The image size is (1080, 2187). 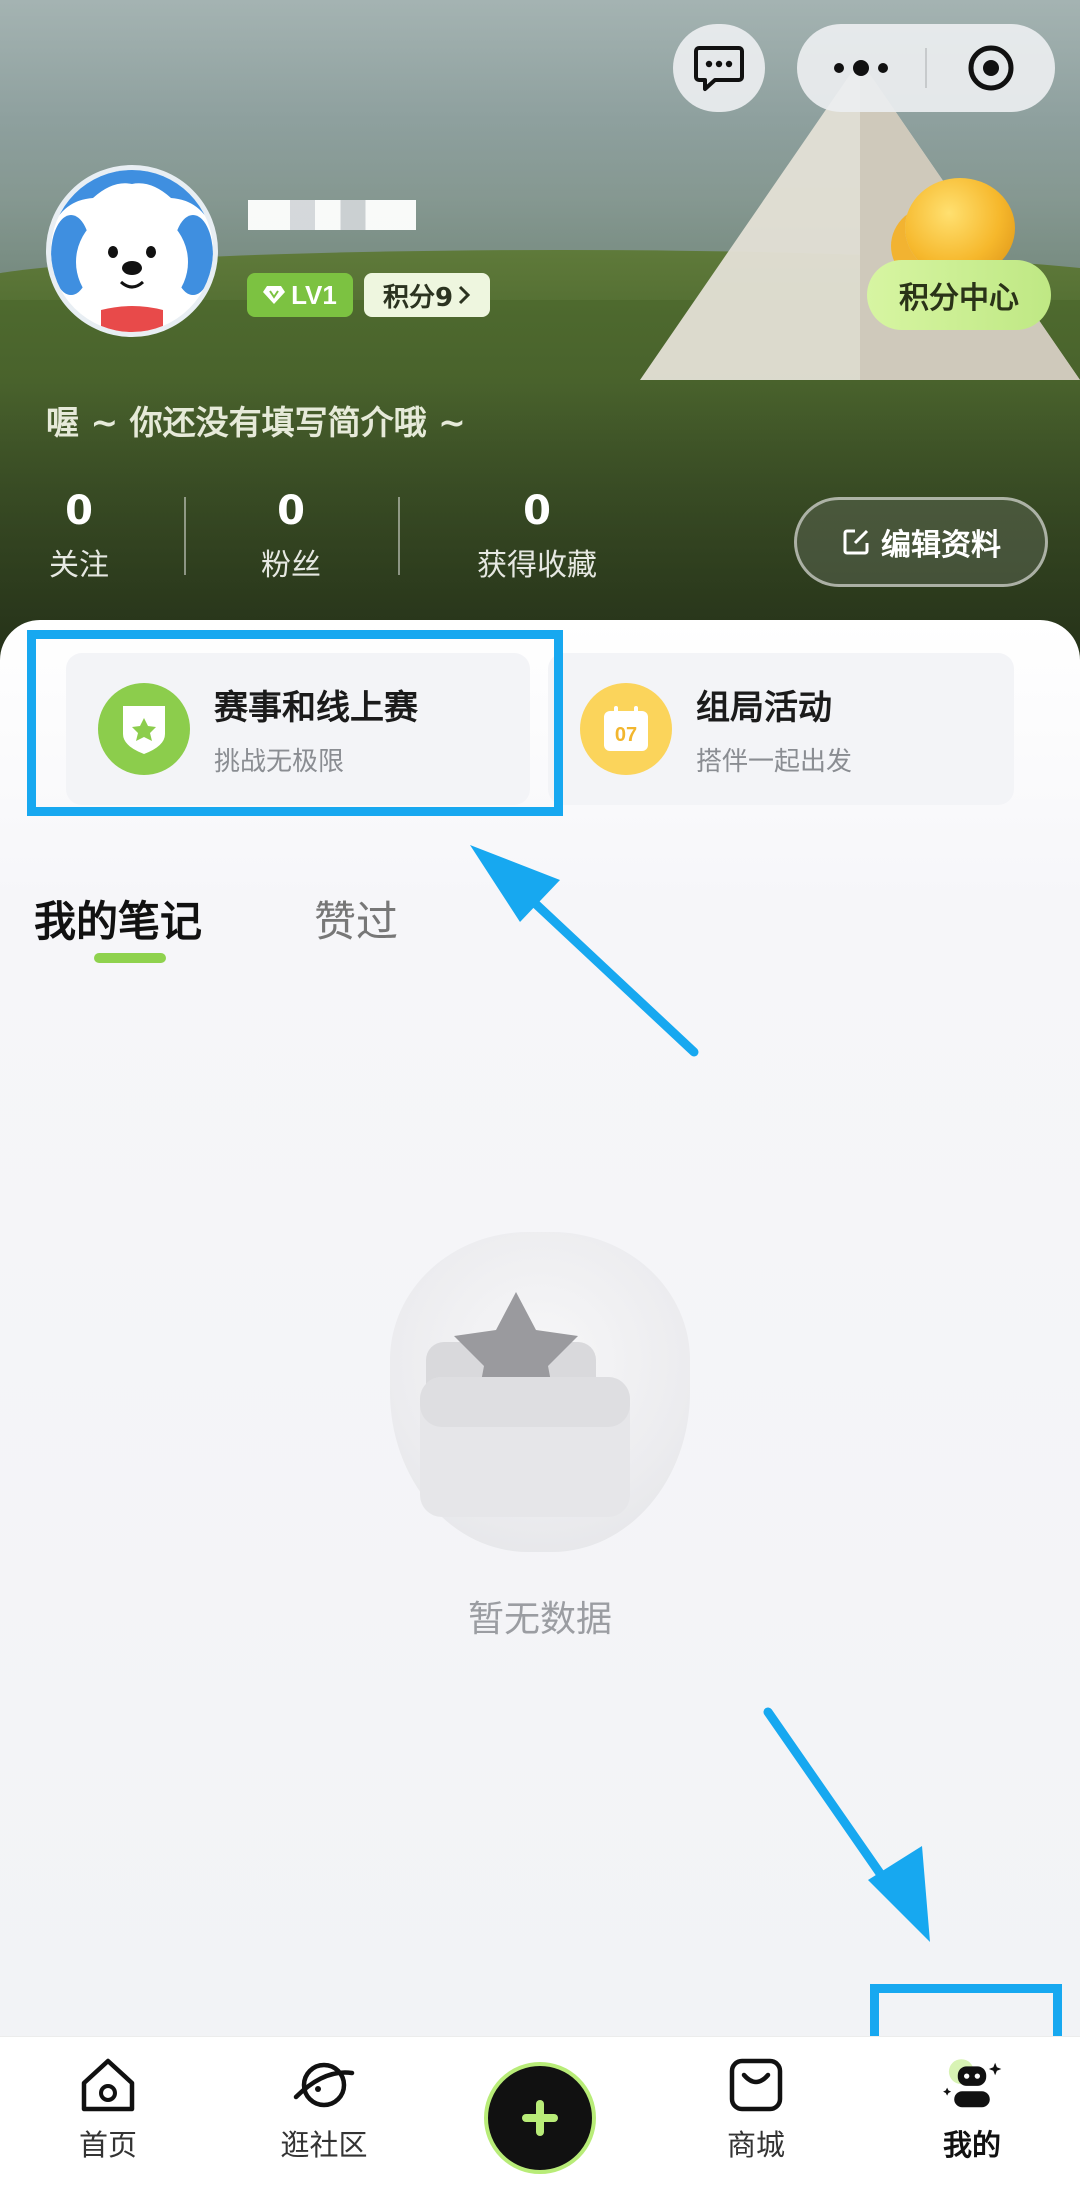 What do you see at coordinates (846, 1824) in the screenshot?
I see `arrow-to-me-tab` at bounding box center [846, 1824].